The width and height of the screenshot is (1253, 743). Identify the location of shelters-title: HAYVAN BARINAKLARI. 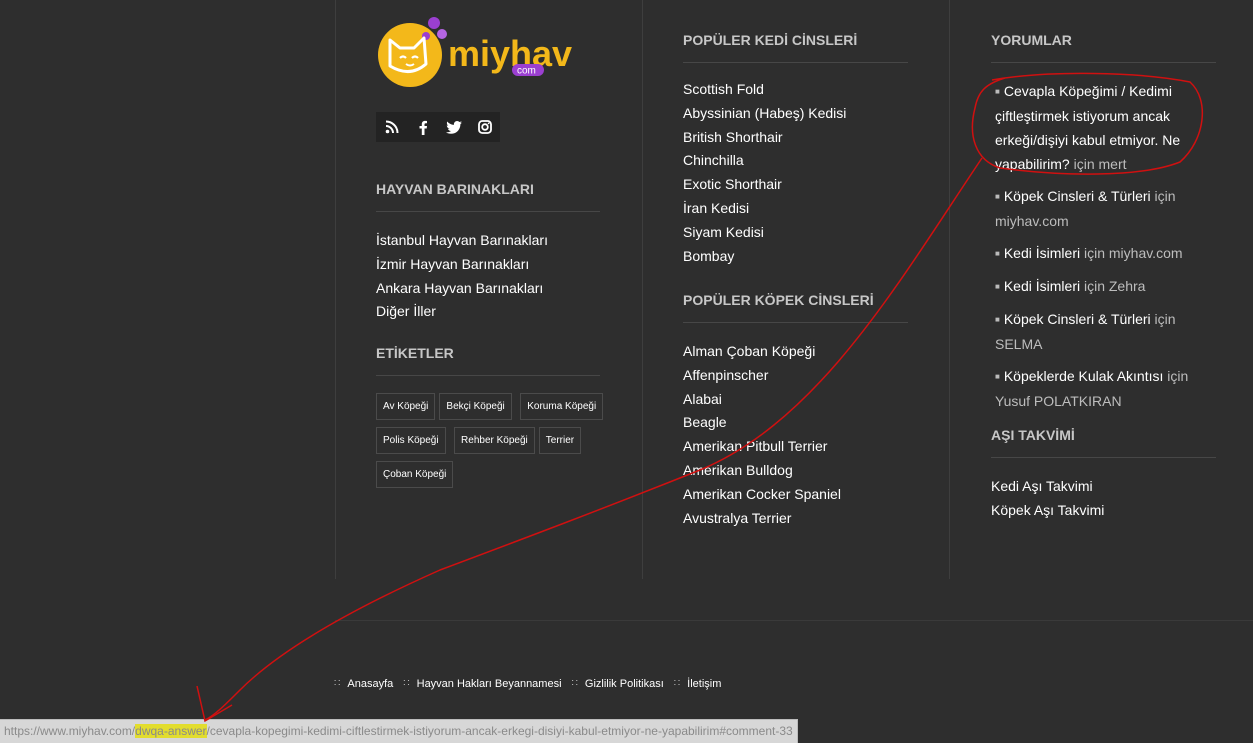
(455, 189).